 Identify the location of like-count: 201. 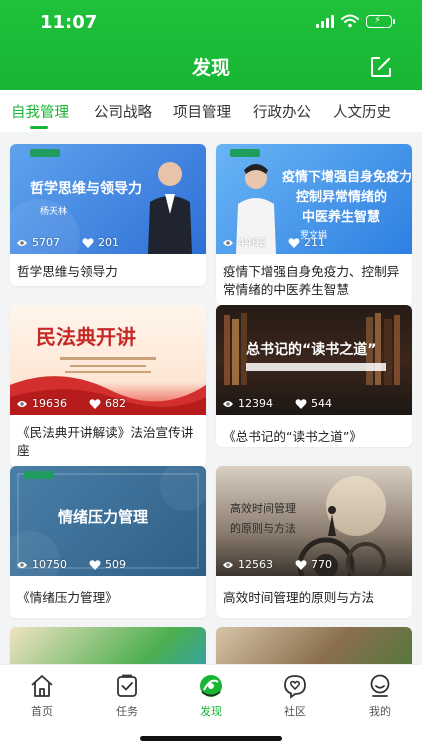
(100, 242).